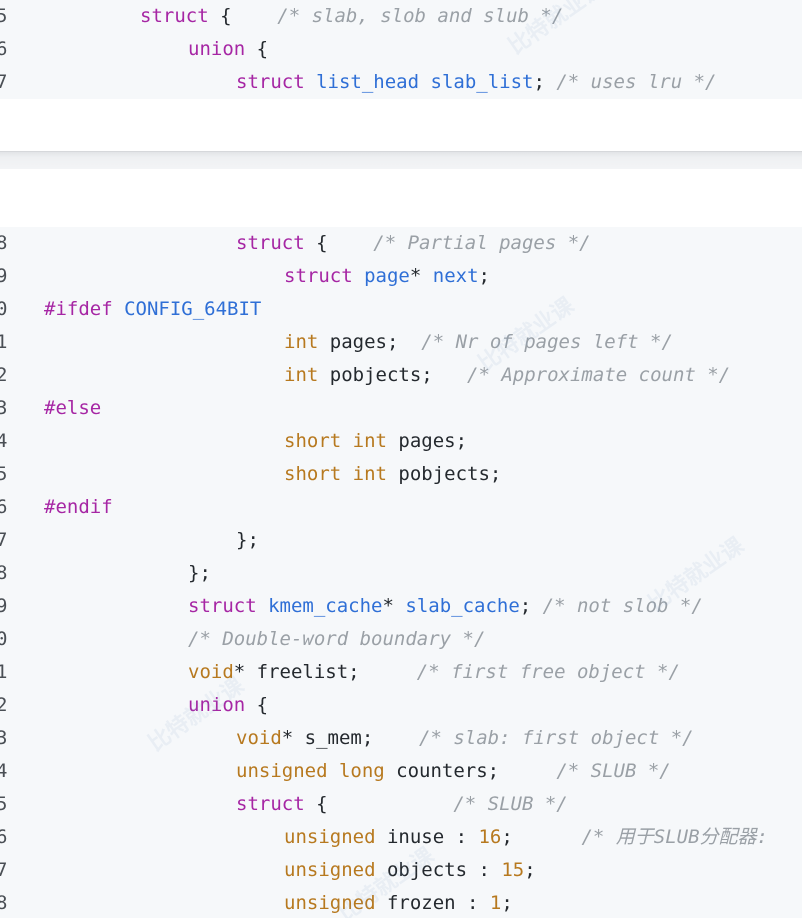 This screenshot has width=802, height=918. Describe the element at coordinates (4, 375) in the screenshot. I see `line-number: 2` at that location.